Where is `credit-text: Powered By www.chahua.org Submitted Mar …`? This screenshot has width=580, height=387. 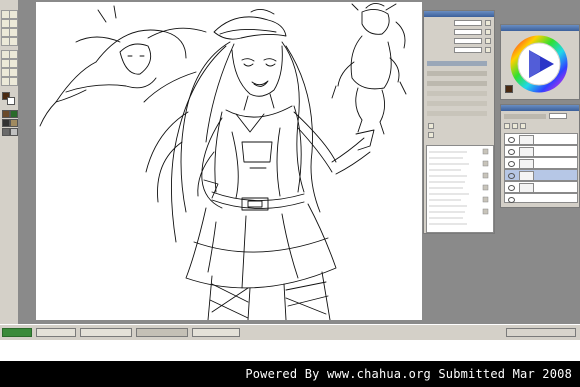 credit-text: Powered By www.chahua.org Submitted Mar … is located at coordinates (408, 374).